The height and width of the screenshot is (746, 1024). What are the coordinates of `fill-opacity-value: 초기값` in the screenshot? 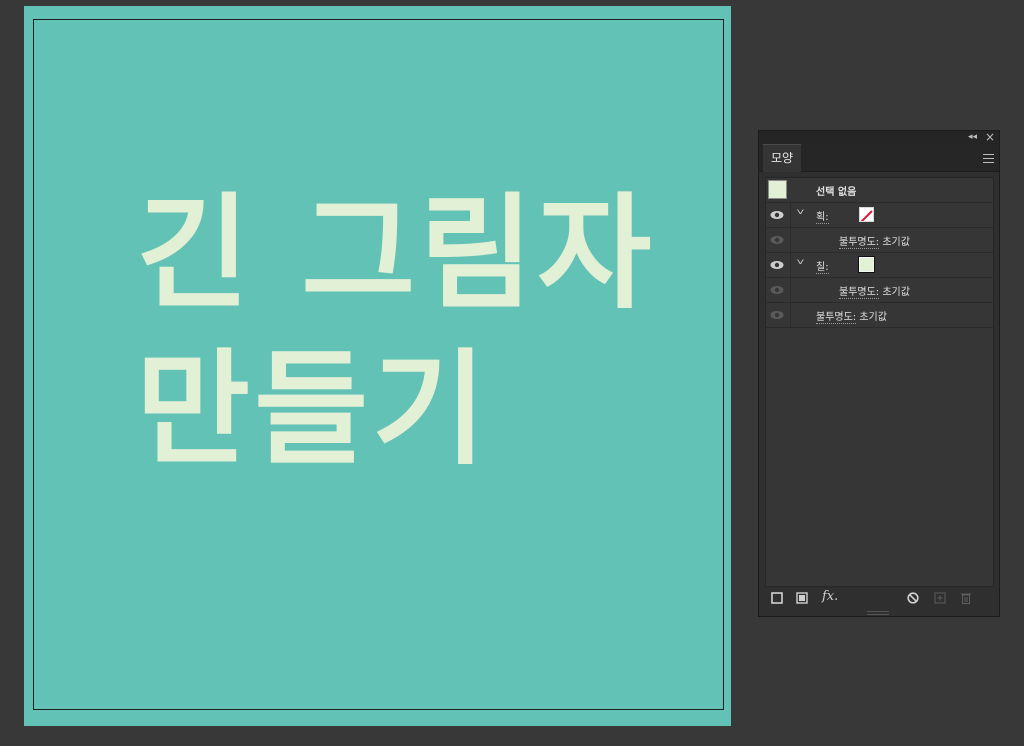 It's located at (896, 292).